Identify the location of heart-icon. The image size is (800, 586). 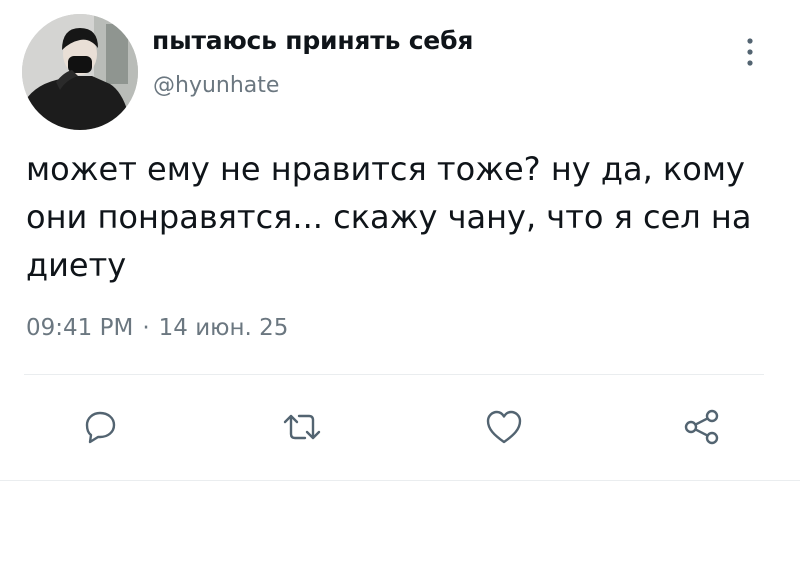
(504, 427).